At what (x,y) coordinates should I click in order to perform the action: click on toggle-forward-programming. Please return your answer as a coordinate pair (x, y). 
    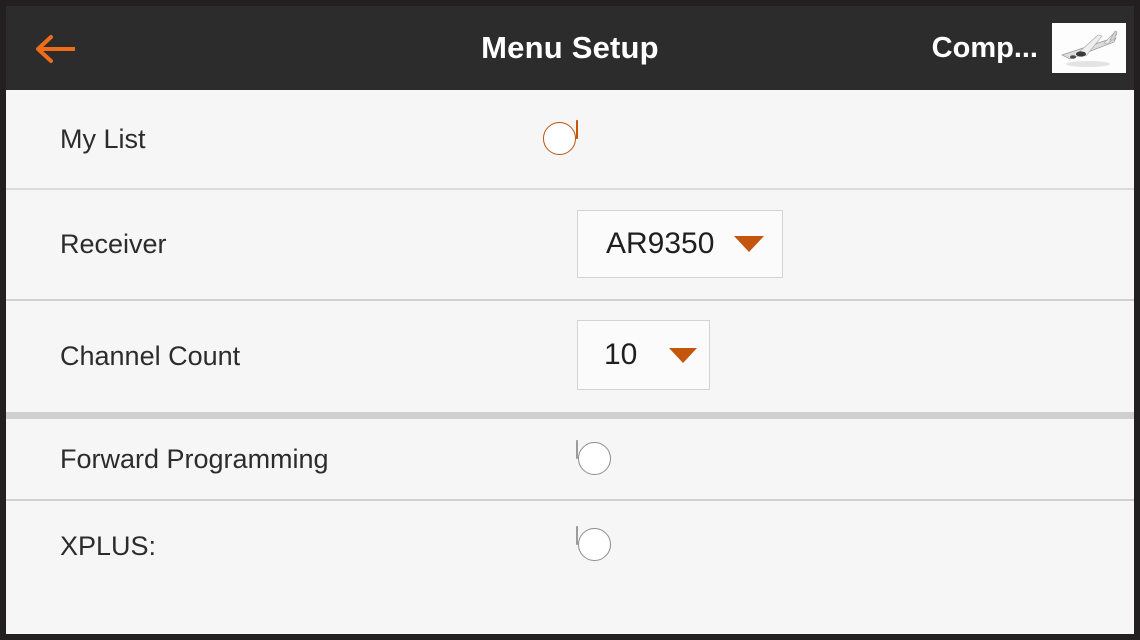
    Looking at the image, I should click on (593, 457).